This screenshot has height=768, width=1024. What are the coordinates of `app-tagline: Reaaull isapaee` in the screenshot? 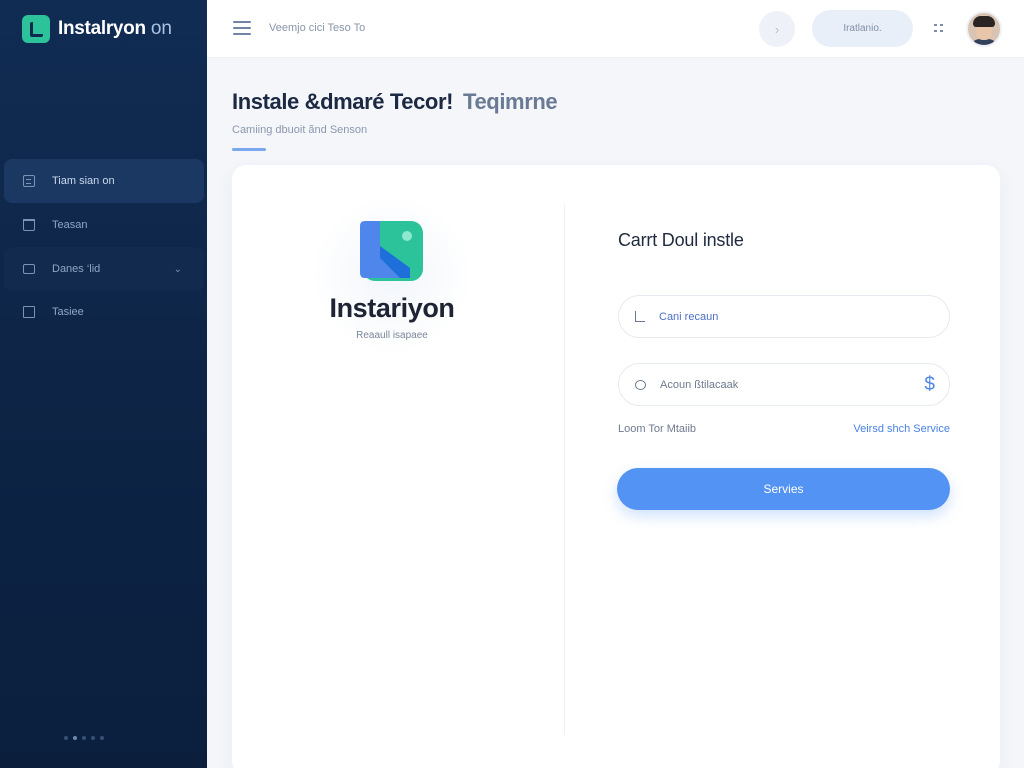 It's located at (392, 335).